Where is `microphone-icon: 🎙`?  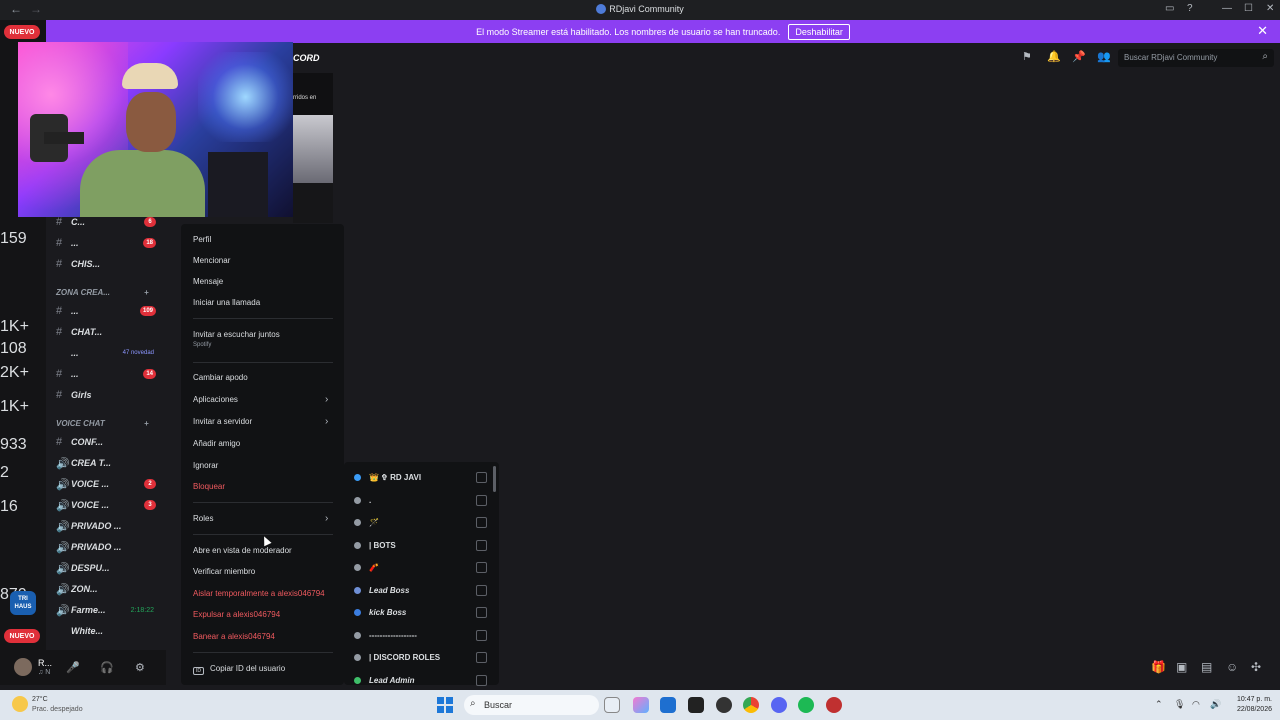 microphone-icon: 🎙 is located at coordinates (1179, 704).